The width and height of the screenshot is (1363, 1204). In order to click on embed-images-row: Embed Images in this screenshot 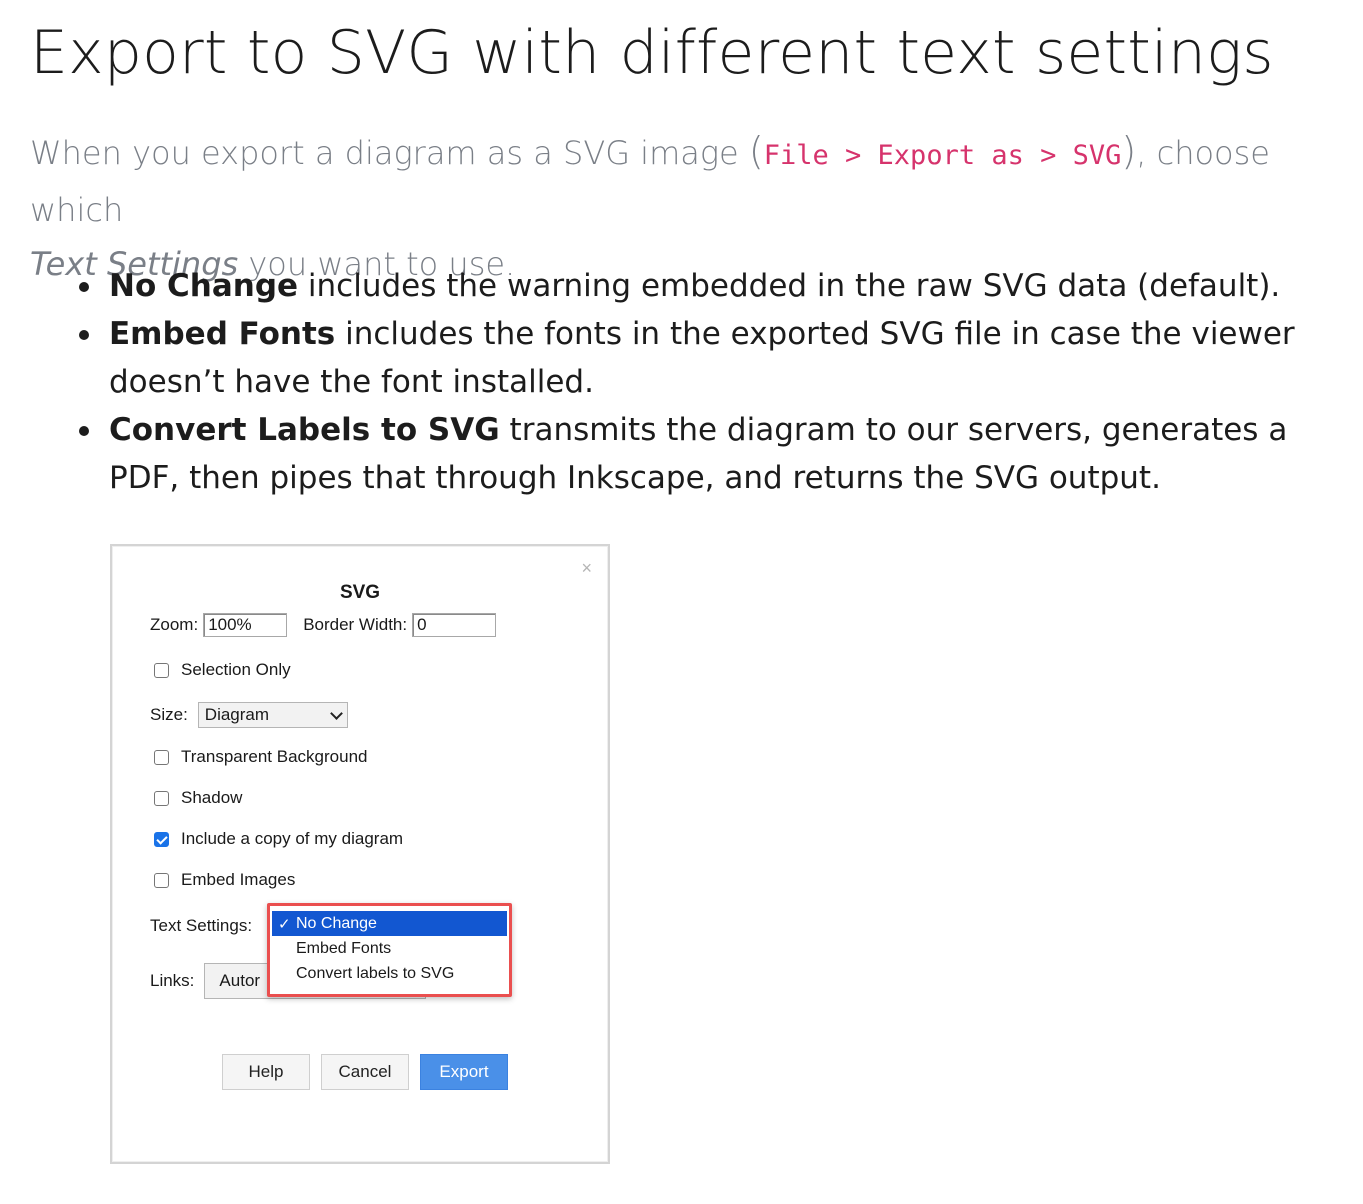, I will do `click(222, 880)`.